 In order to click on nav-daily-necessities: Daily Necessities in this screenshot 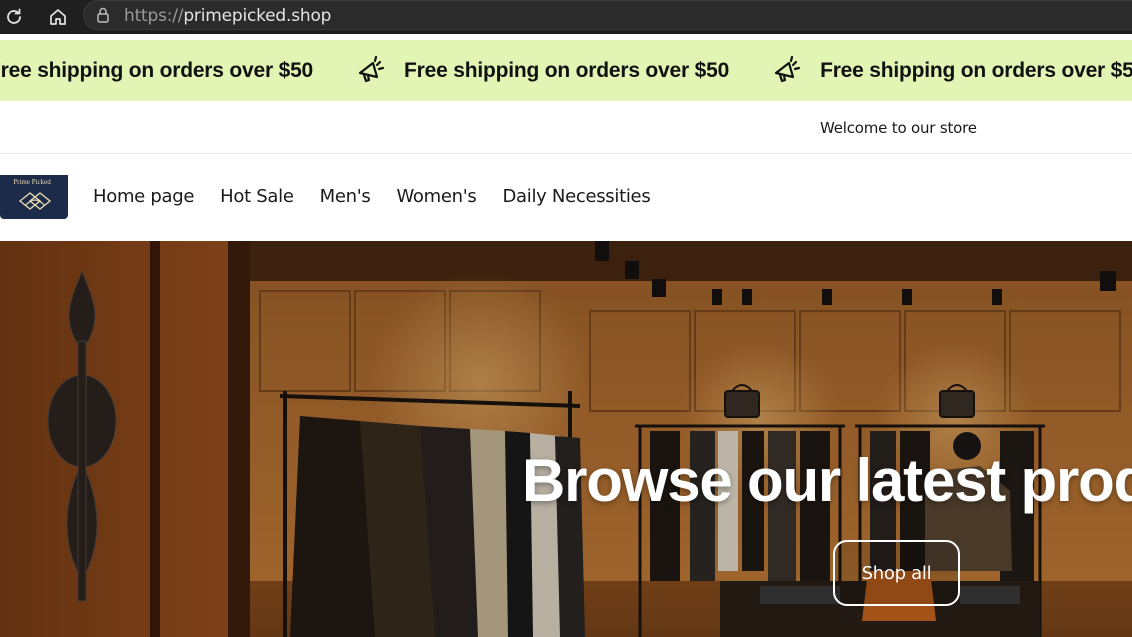, I will do `click(576, 196)`.